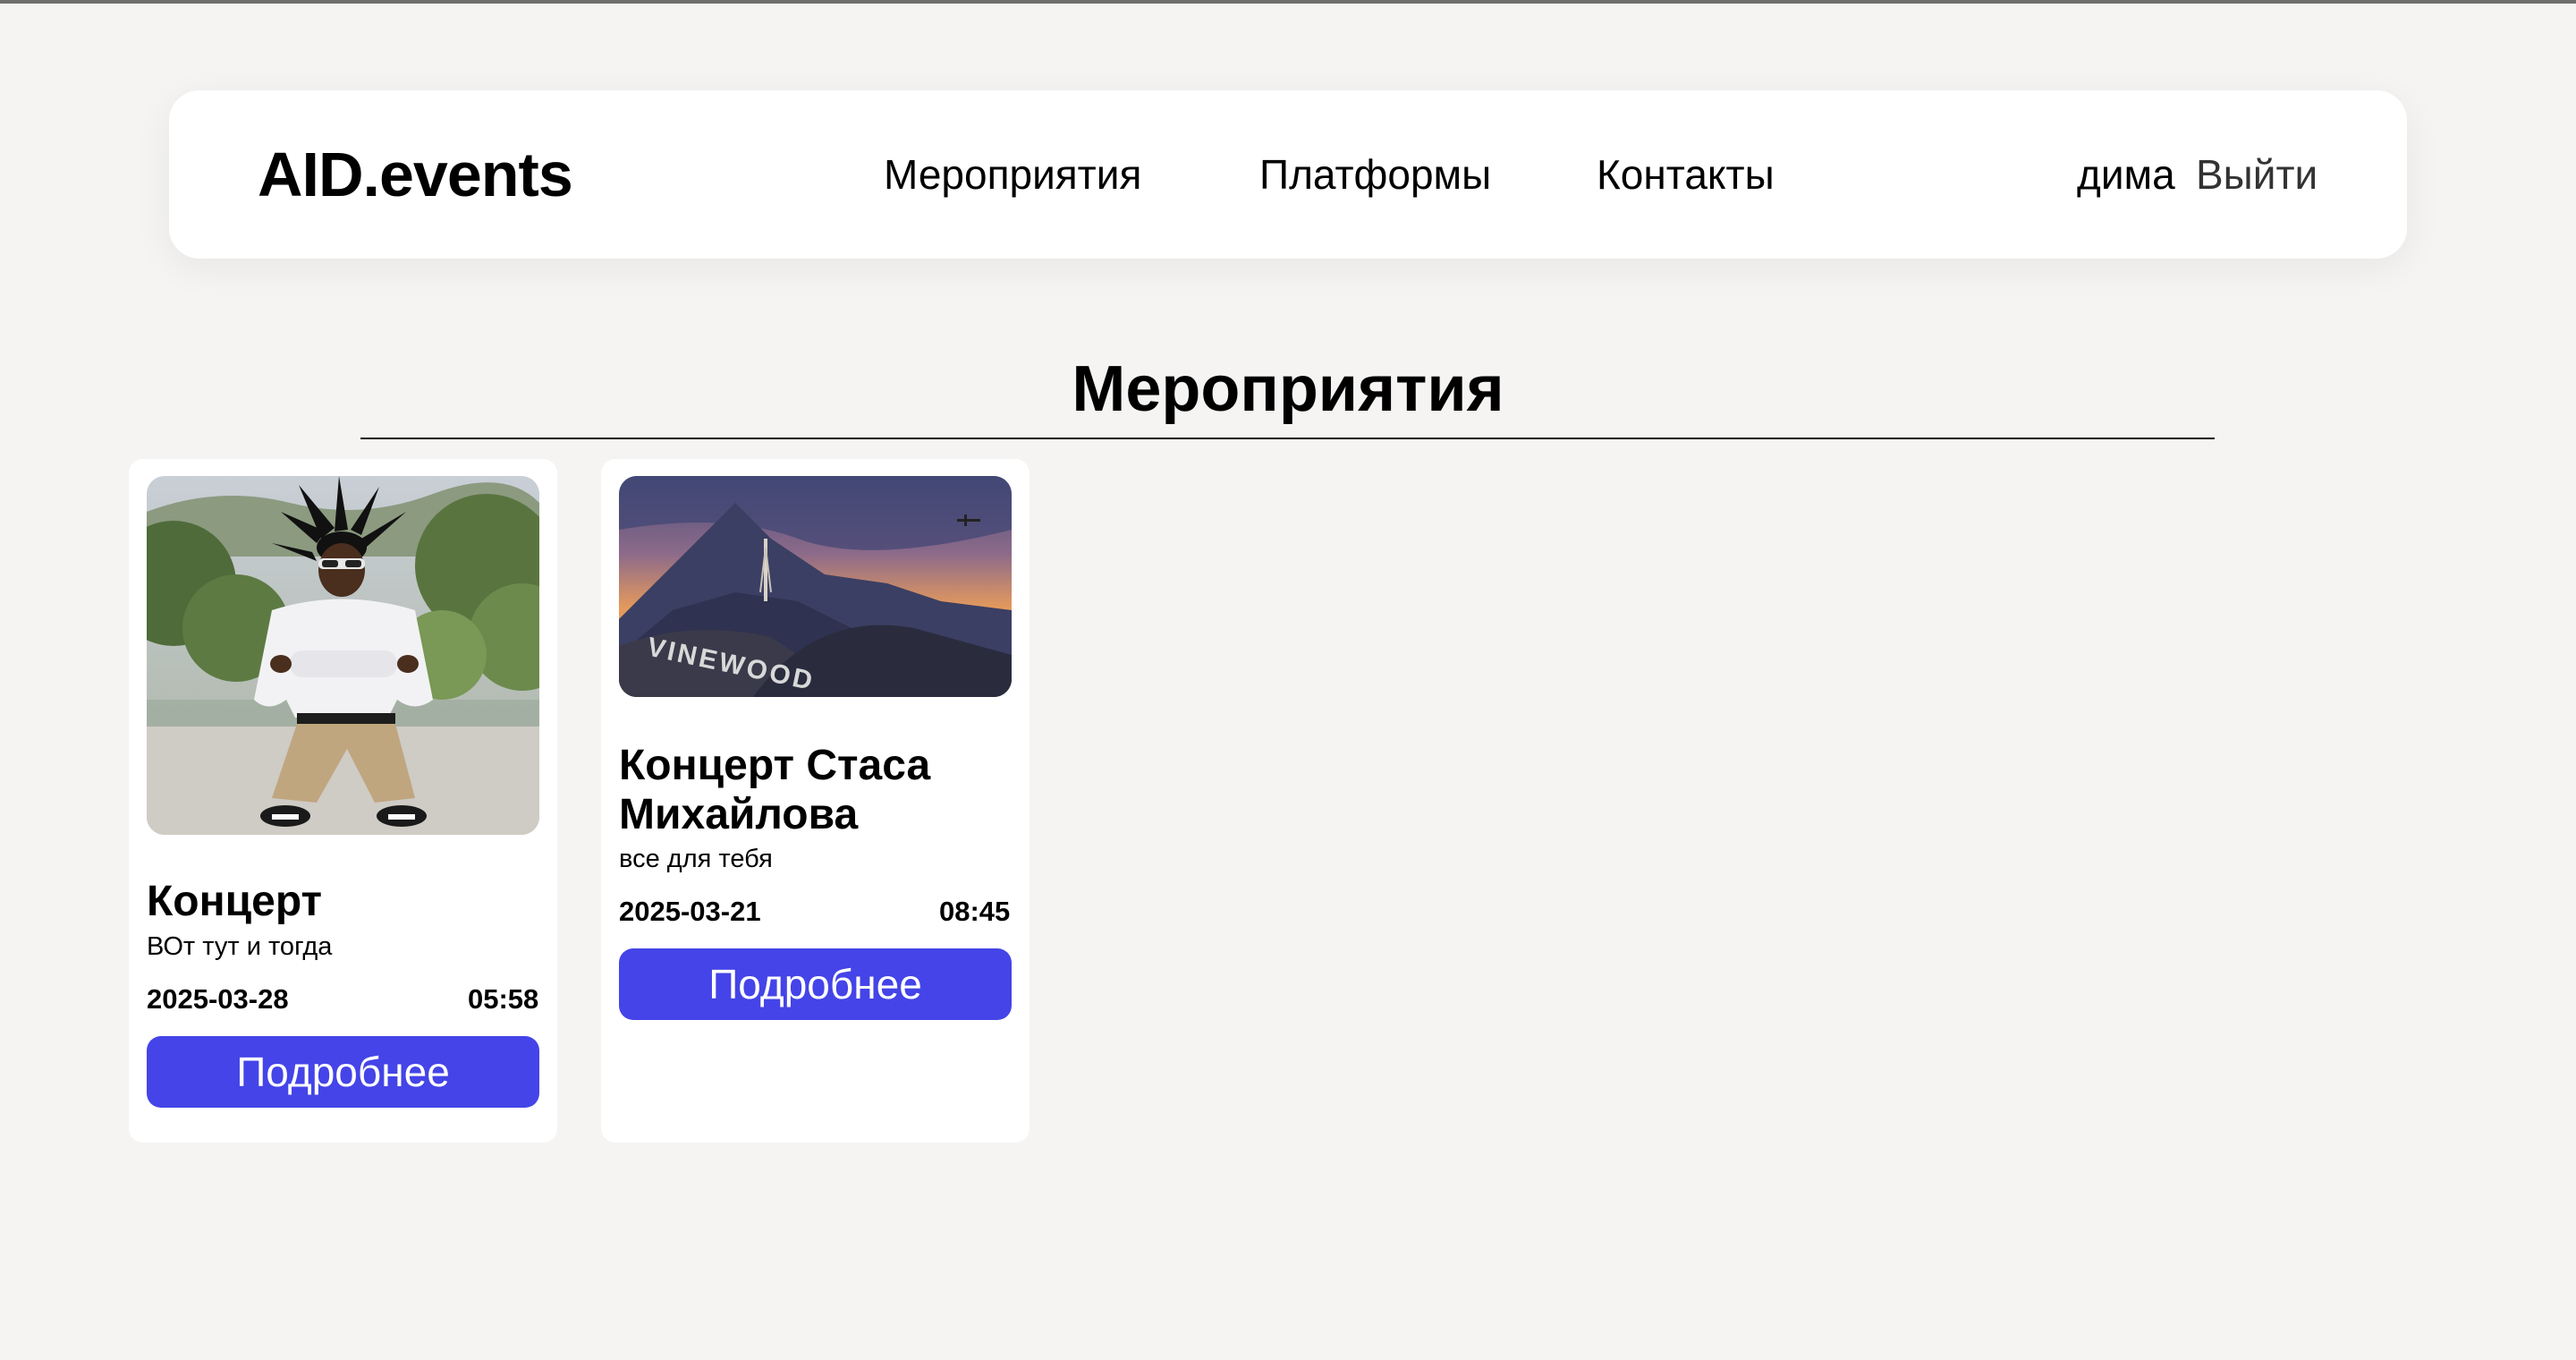  I want to click on event-date: 2025-03-21, so click(690, 911).